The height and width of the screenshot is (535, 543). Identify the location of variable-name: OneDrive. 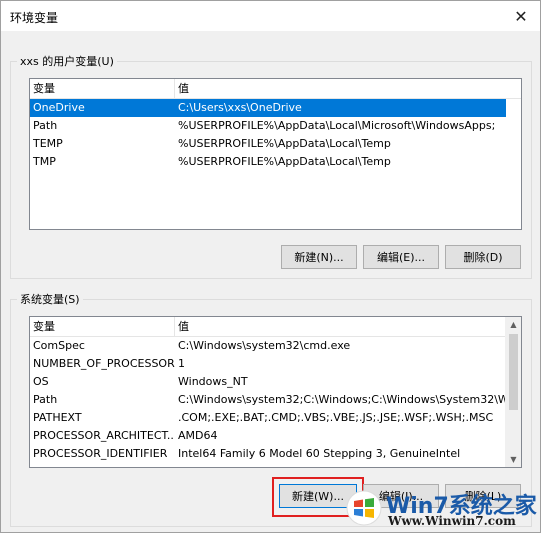
(59, 107).